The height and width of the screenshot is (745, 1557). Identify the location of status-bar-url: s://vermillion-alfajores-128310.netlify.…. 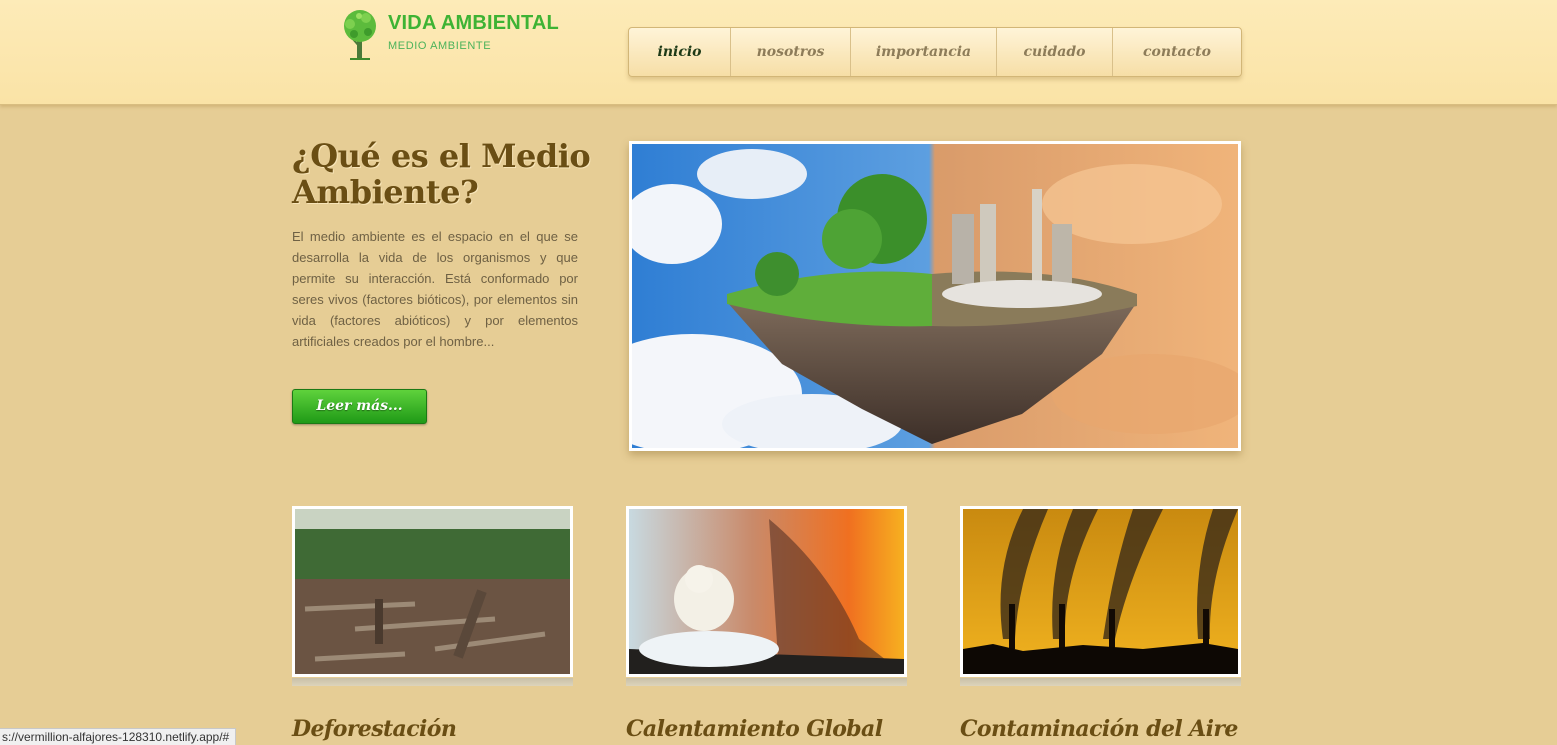
(118, 736).